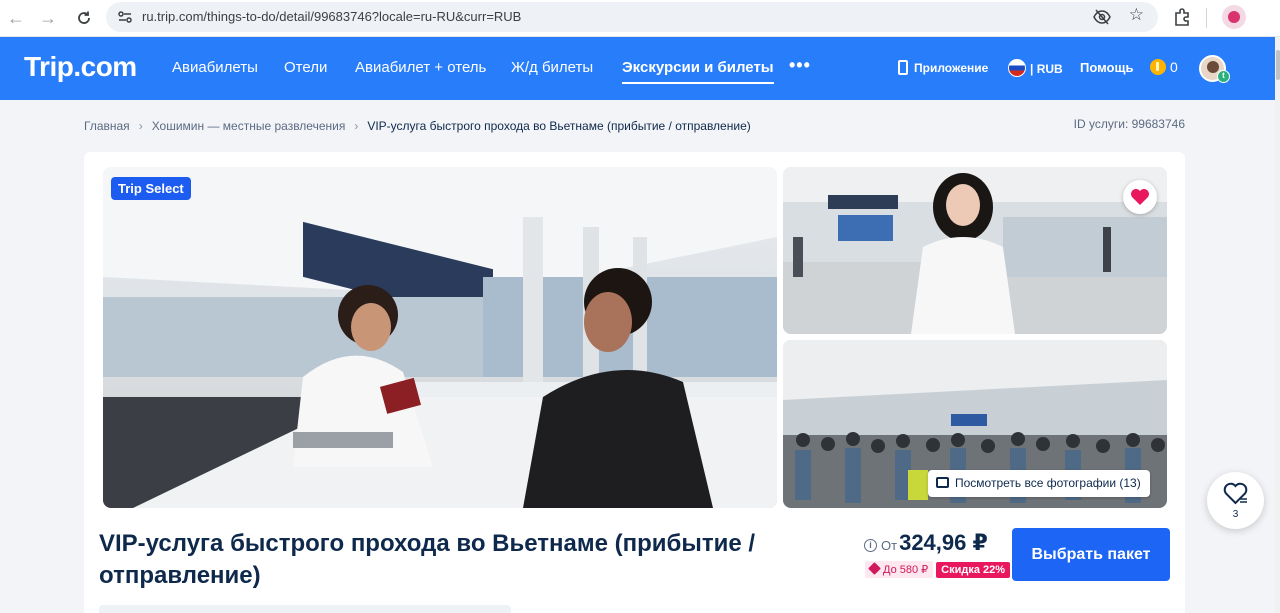  Describe the element at coordinates (975, 250) in the screenshot. I see `side-photo-top` at that location.